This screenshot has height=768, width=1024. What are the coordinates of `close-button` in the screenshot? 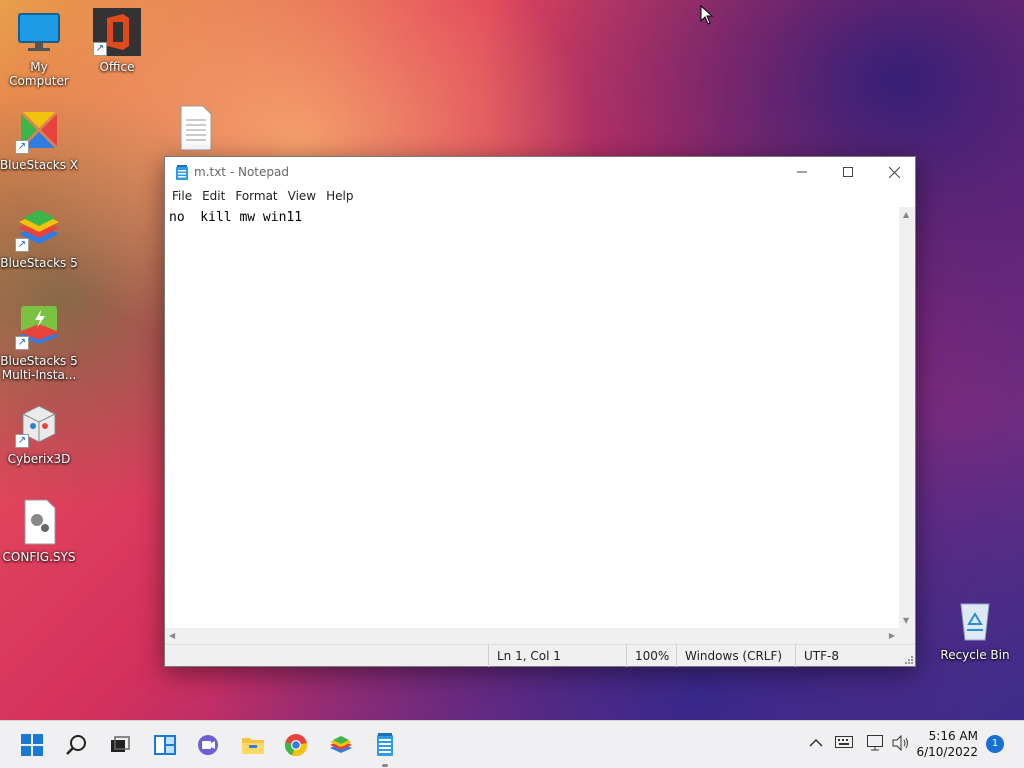 It's located at (894, 172).